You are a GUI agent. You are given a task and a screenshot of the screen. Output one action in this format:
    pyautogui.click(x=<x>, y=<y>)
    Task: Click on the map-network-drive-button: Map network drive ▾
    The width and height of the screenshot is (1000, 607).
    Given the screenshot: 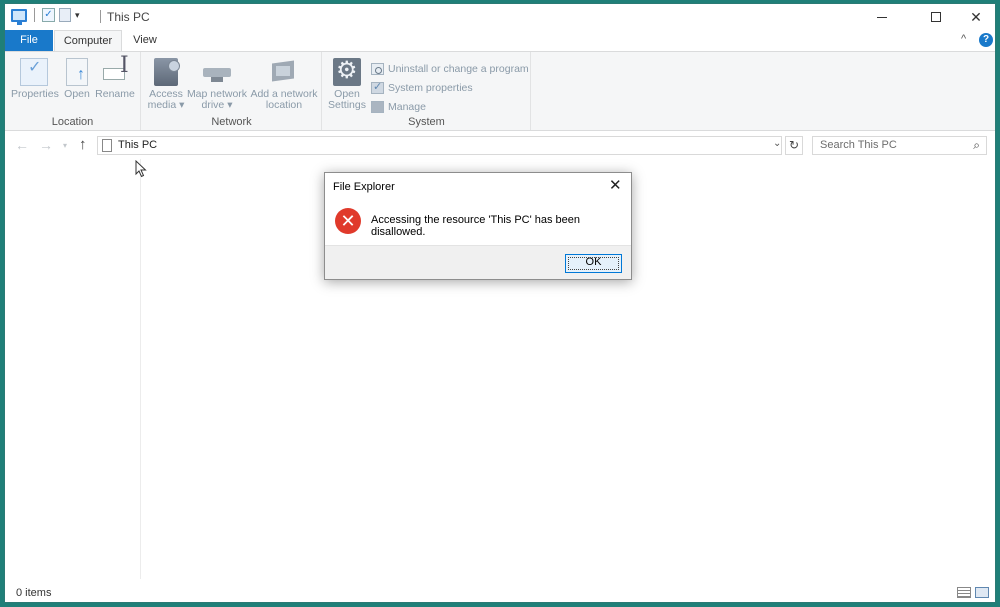 What is the action you would take?
    pyautogui.click(x=217, y=84)
    